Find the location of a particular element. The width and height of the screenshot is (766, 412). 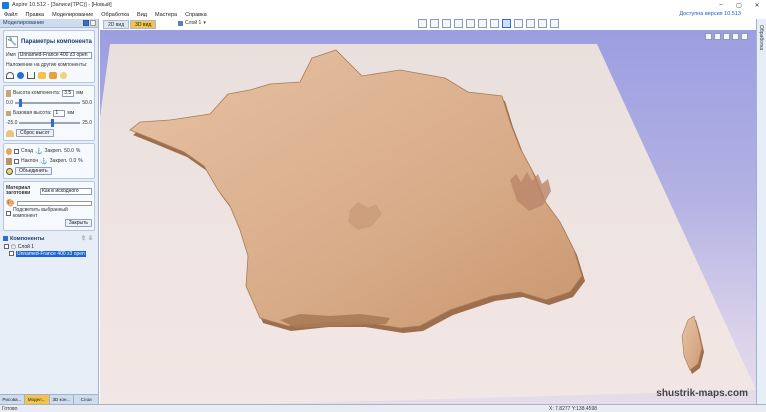

tab-3d-view: 3D вид is located at coordinates (143, 24).